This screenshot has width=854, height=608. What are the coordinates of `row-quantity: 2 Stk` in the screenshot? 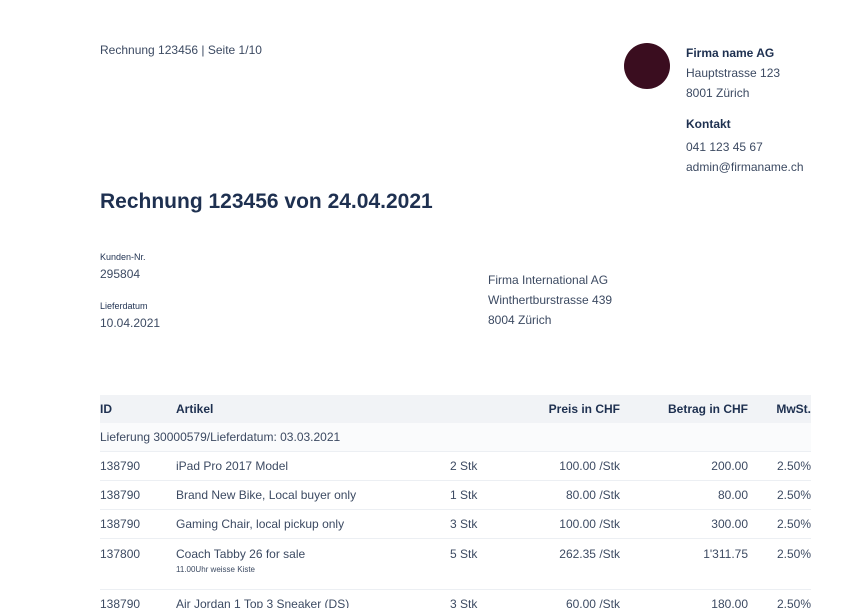 It's located at (480, 466).